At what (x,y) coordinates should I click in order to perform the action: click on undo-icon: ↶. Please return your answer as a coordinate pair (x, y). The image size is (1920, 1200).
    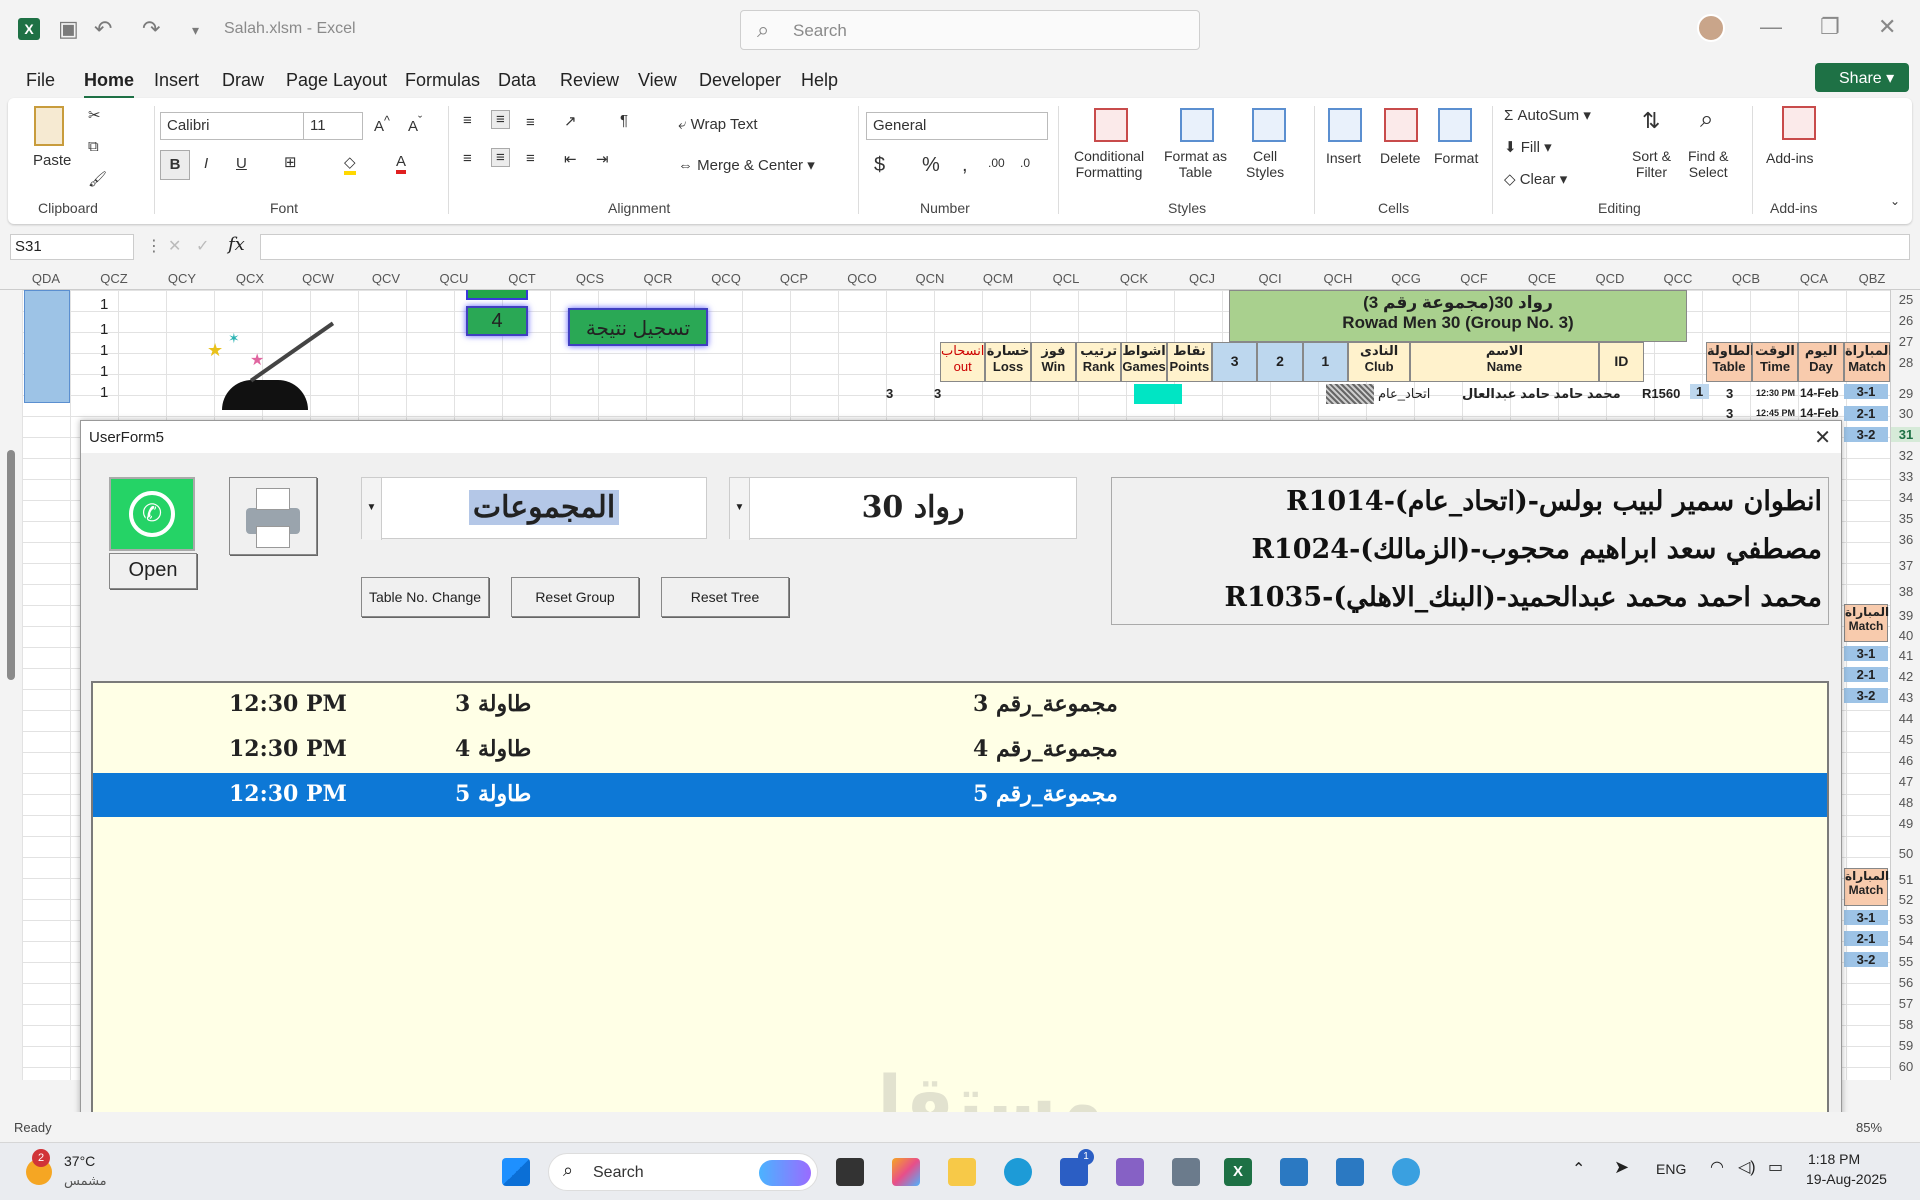
    Looking at the image, I should click on (103, 29).